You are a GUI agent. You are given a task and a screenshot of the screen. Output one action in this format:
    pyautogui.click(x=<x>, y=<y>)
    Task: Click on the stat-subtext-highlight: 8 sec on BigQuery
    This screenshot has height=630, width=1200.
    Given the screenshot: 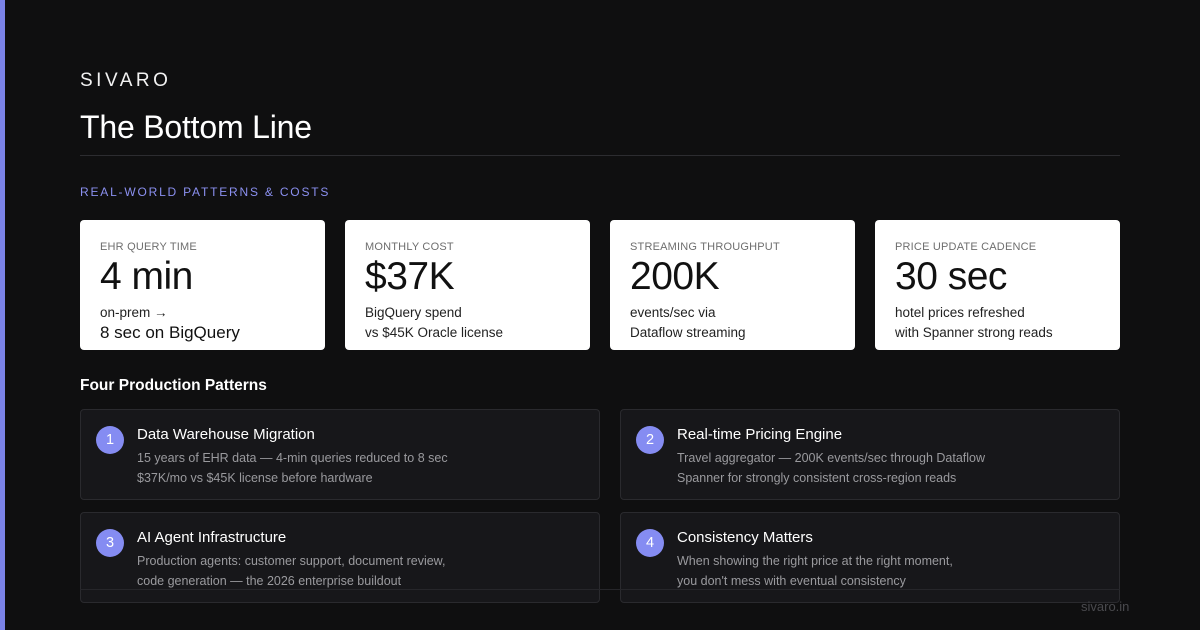 What is the action you would take?
    pyautogui.click(x=170, y=332)
    